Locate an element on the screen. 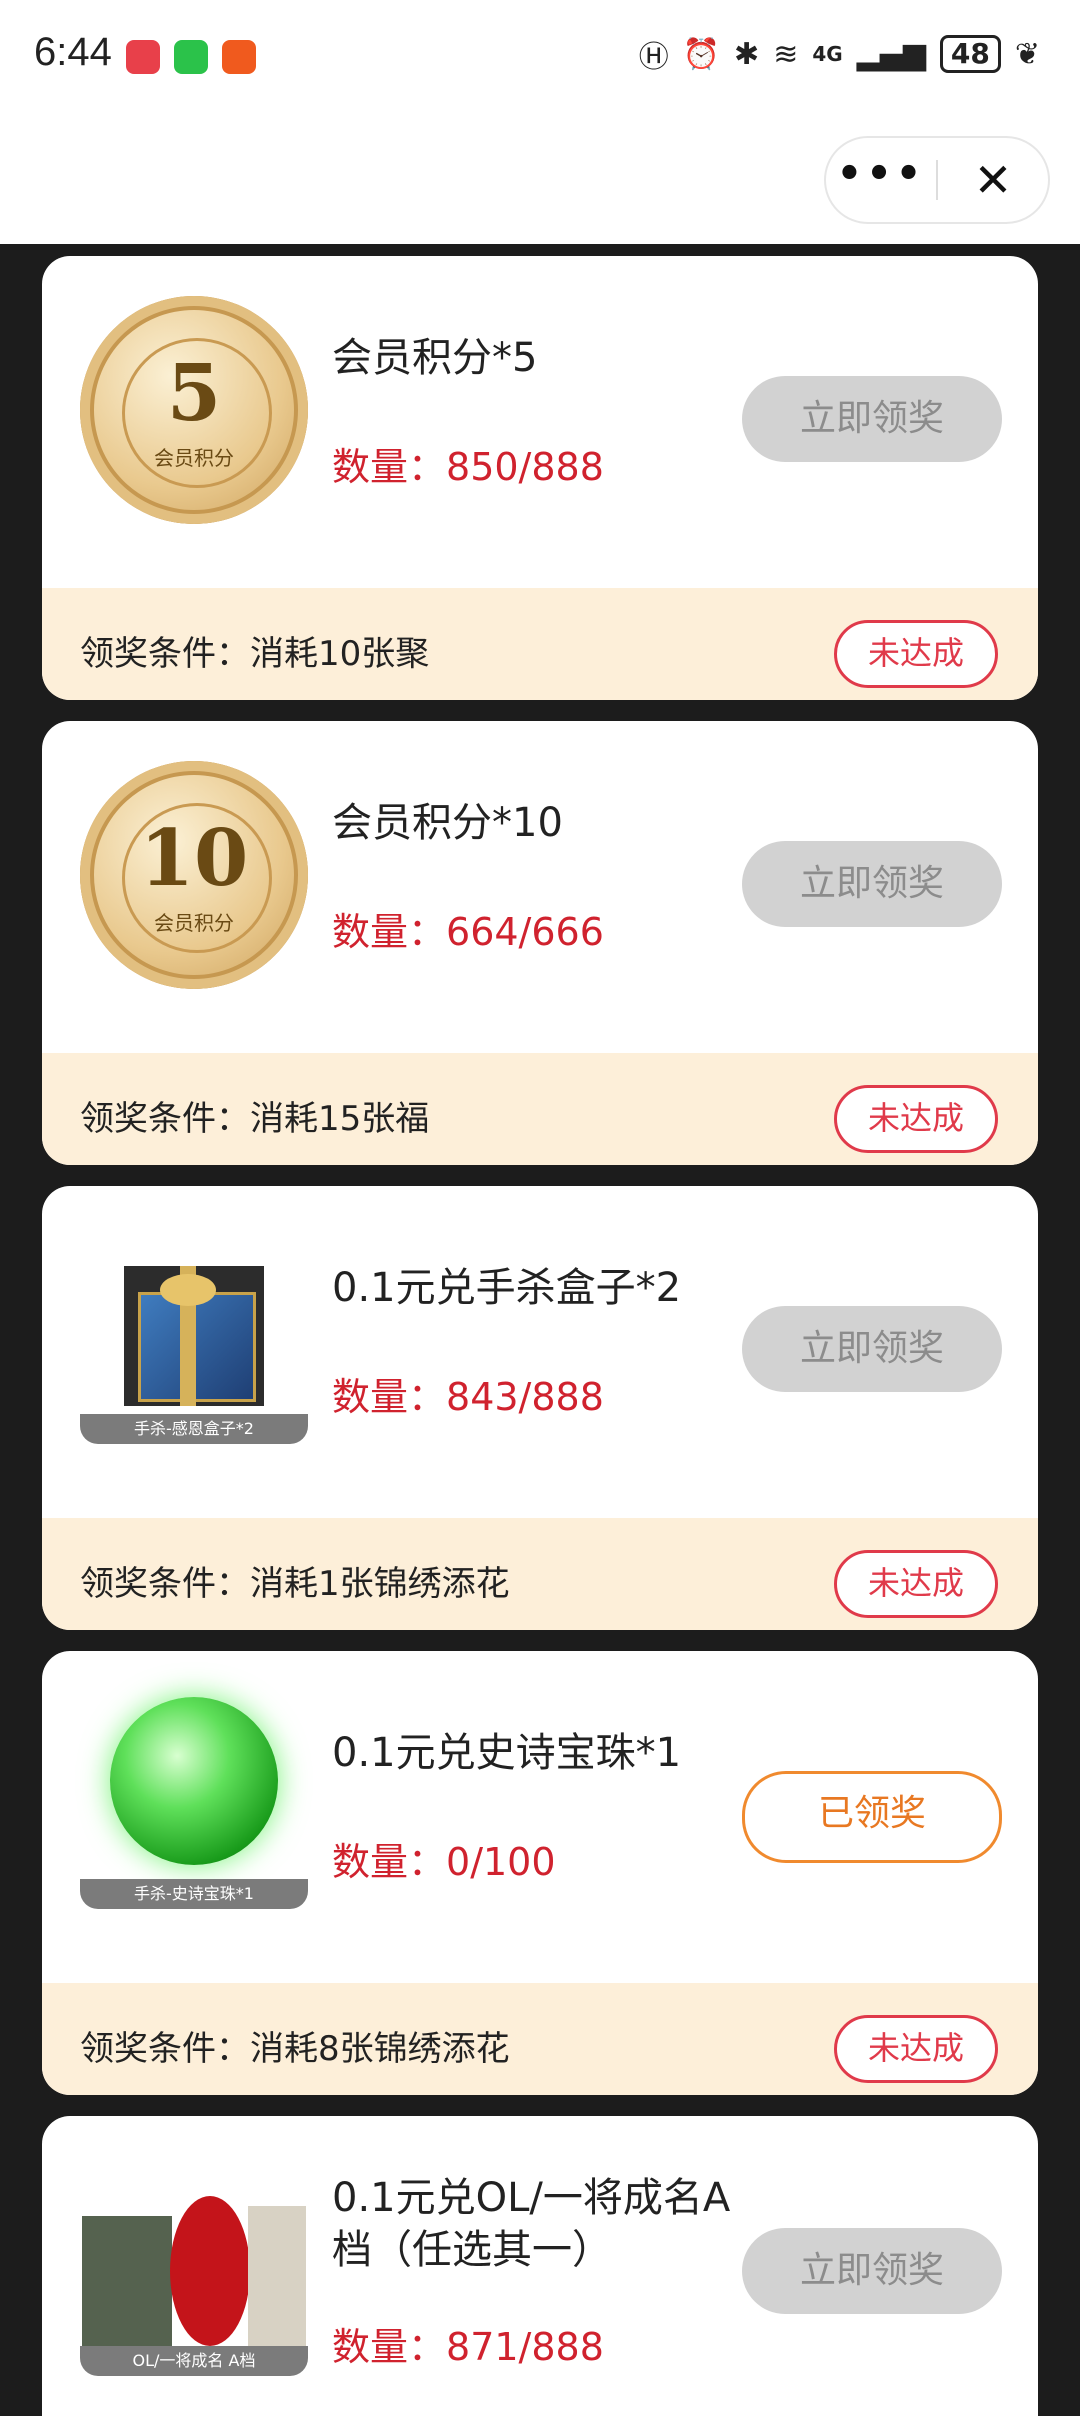  hd-icon: Ⓗ is located at coordinates (653, 57).